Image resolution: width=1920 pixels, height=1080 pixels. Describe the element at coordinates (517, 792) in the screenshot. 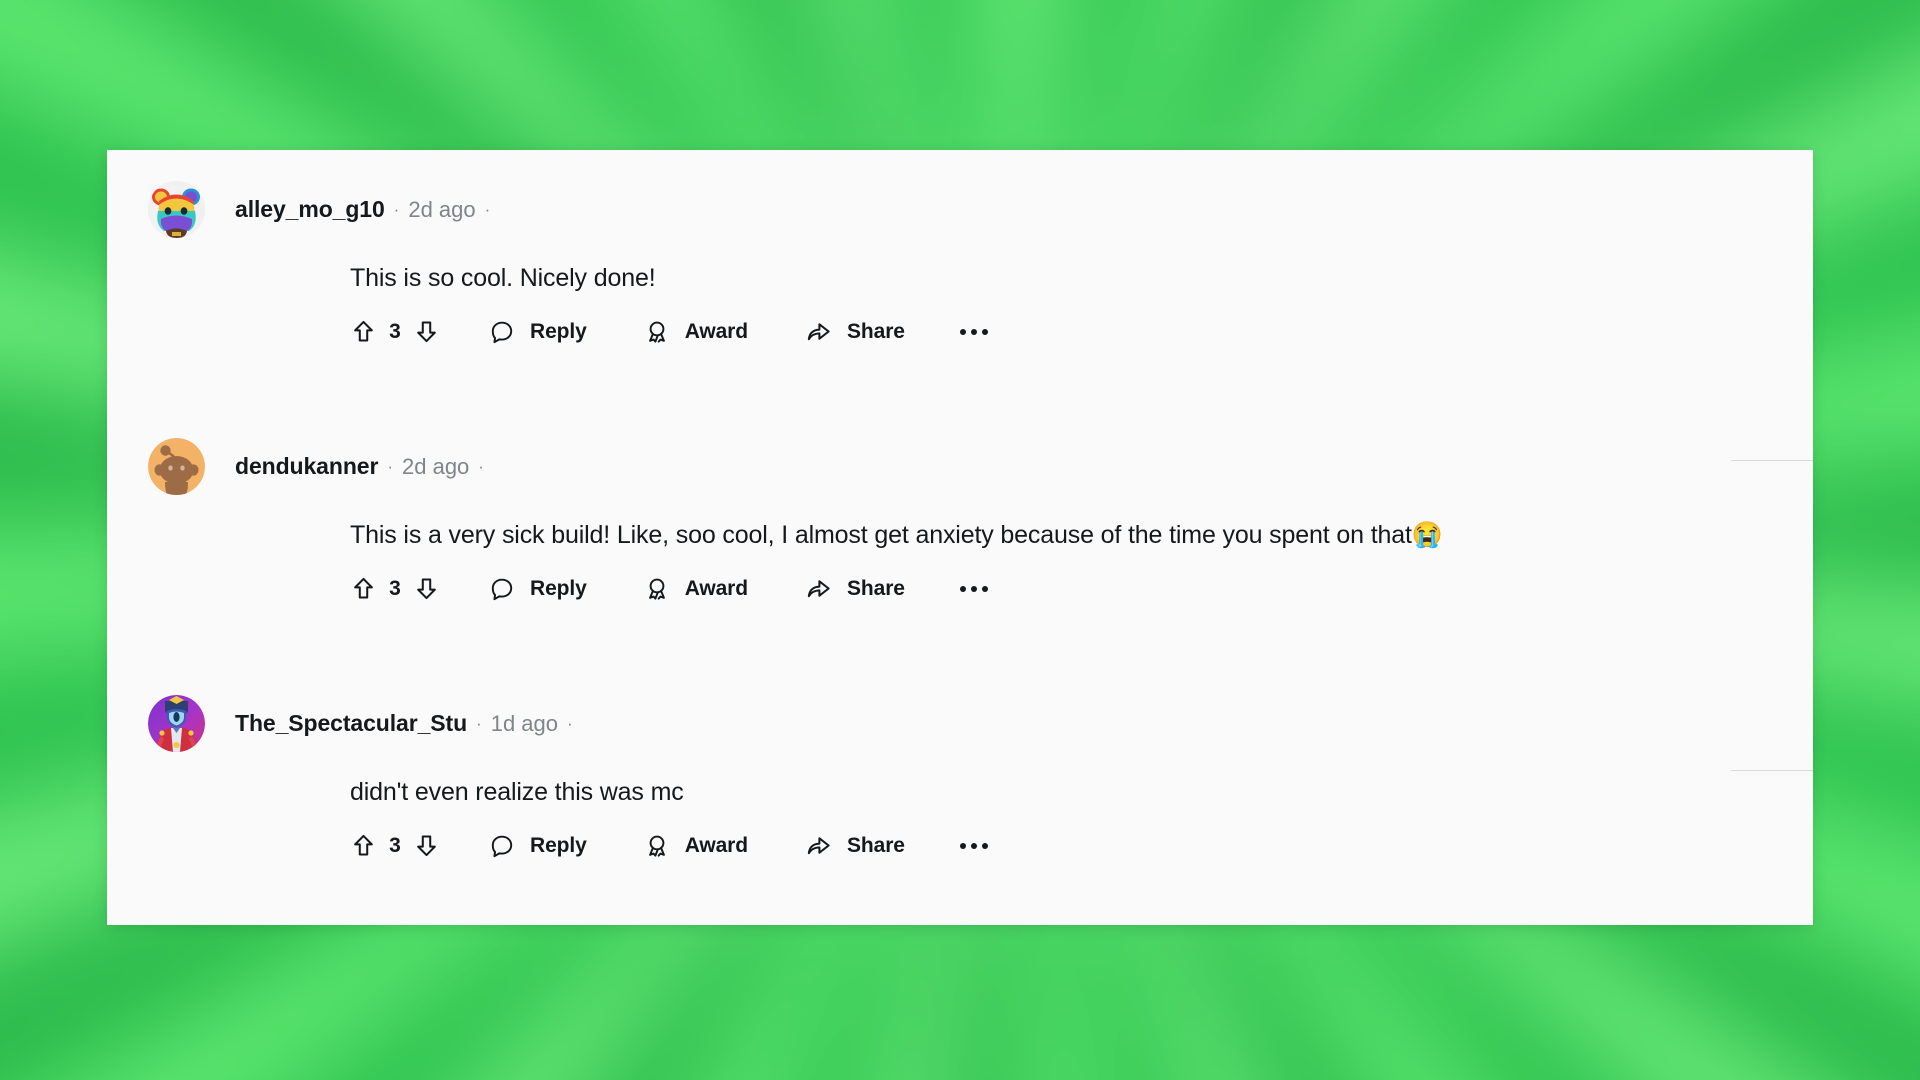

I see `comment-text-content: didn't even realize this was mc` at that location.